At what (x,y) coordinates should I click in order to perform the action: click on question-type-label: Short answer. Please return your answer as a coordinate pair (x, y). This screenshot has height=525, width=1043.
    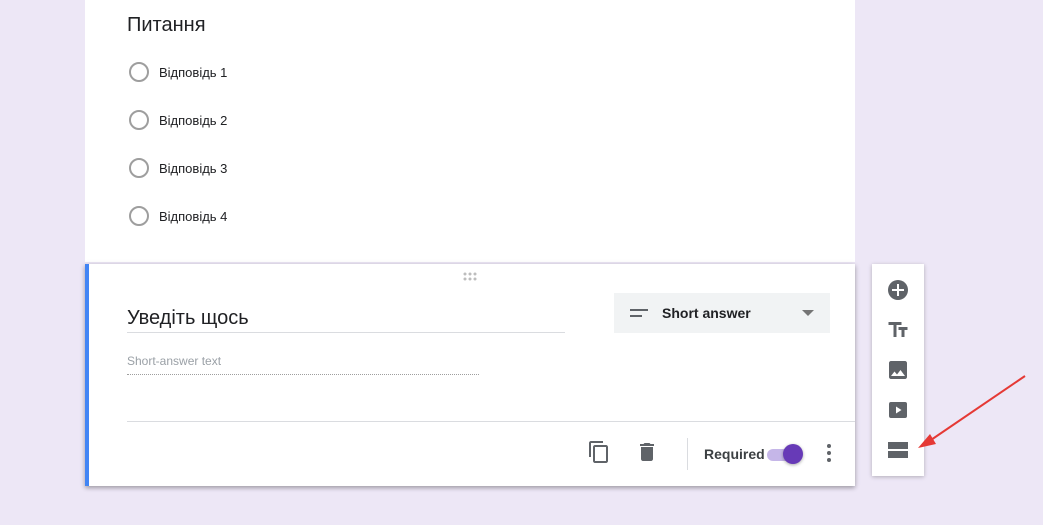
    Looking at the image, I should click on (706, 313).